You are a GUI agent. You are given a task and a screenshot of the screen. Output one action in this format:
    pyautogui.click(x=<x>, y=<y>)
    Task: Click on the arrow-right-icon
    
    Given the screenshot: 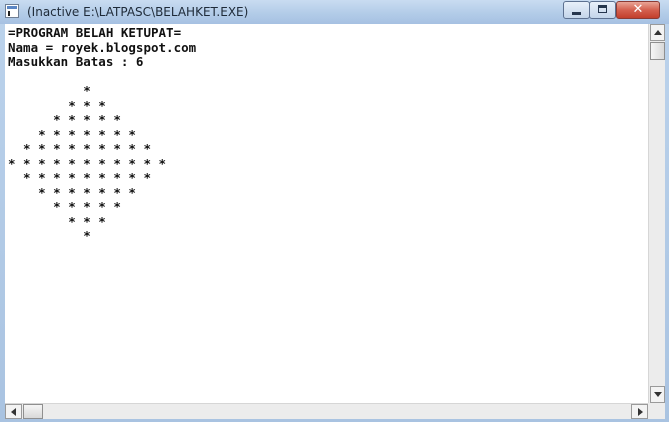 What is the action you would take?
    pyautogui.click(x=640, y=412)
    